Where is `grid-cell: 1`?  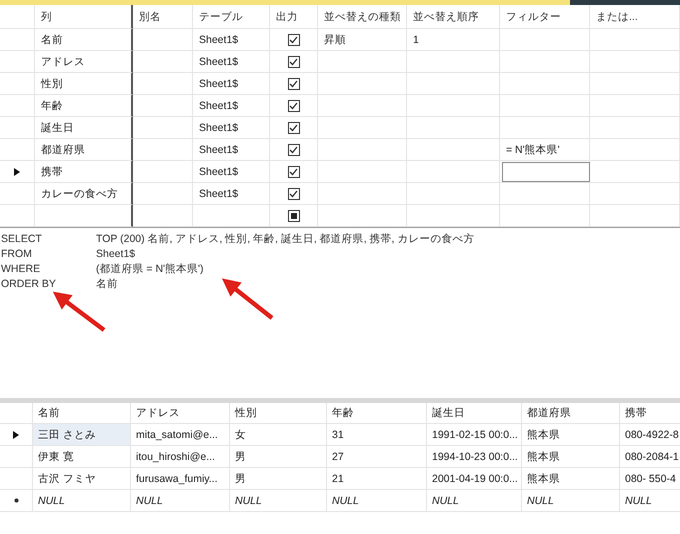 grid-cell: 1 is located at coordinates (453, 40).